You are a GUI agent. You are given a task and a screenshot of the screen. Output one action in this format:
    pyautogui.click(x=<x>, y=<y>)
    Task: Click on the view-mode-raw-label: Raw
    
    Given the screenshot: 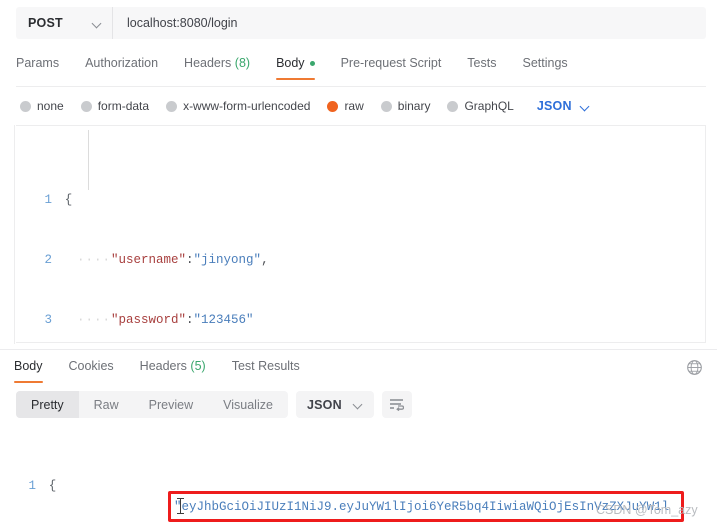 What is the action you would take?
    pyautogui.click(x=106, y=404)
    